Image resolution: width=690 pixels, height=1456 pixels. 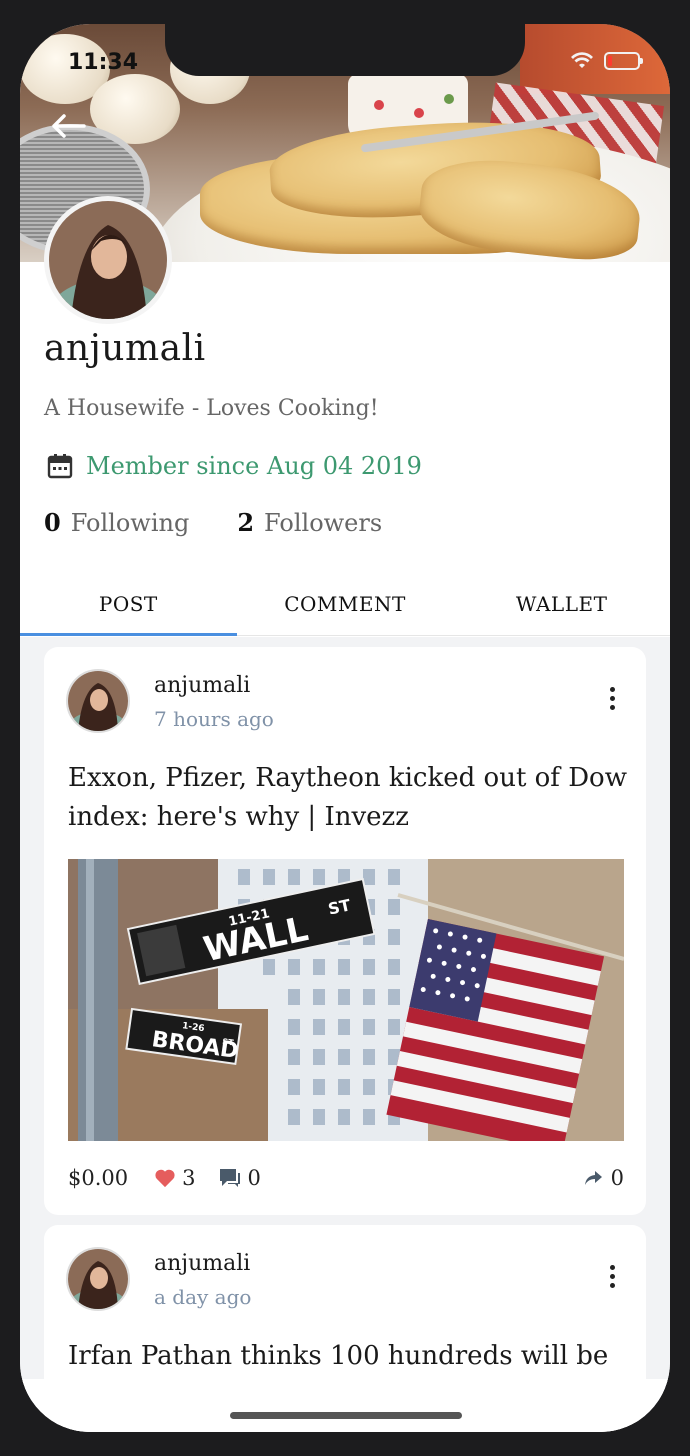 What do you see at coordinates (128, 604) in the screenshot?
I see `tab-post: POST` at bounding box center [128, 604].